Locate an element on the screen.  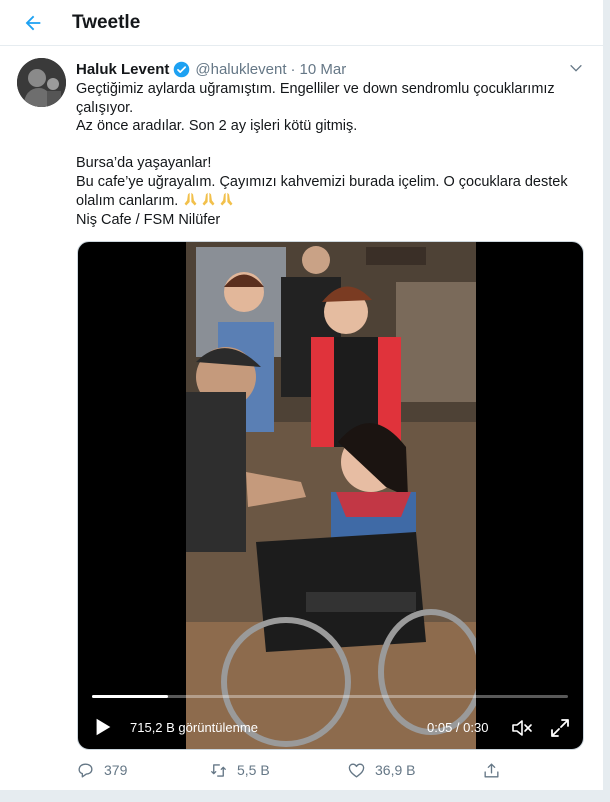
reply-count: 379 is located at coordinates (116, 770).